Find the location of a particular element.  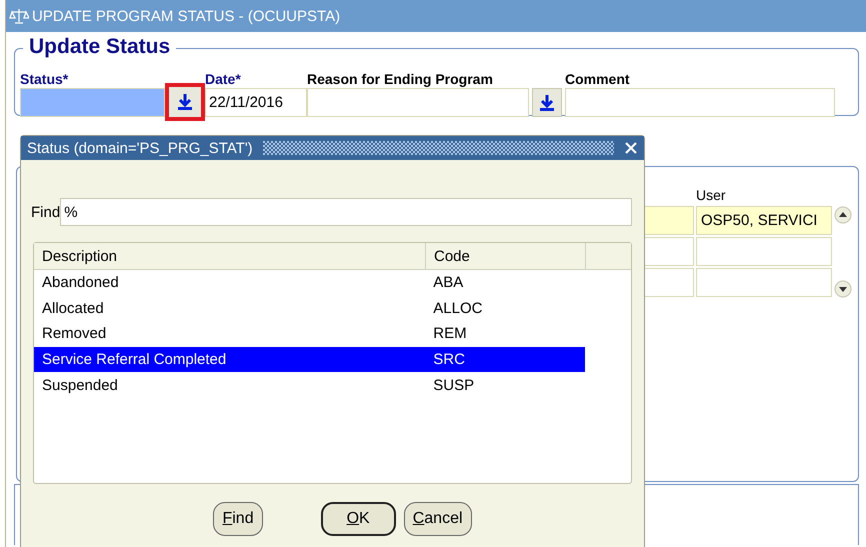

column-header: User is located at coordinates (711, 195).